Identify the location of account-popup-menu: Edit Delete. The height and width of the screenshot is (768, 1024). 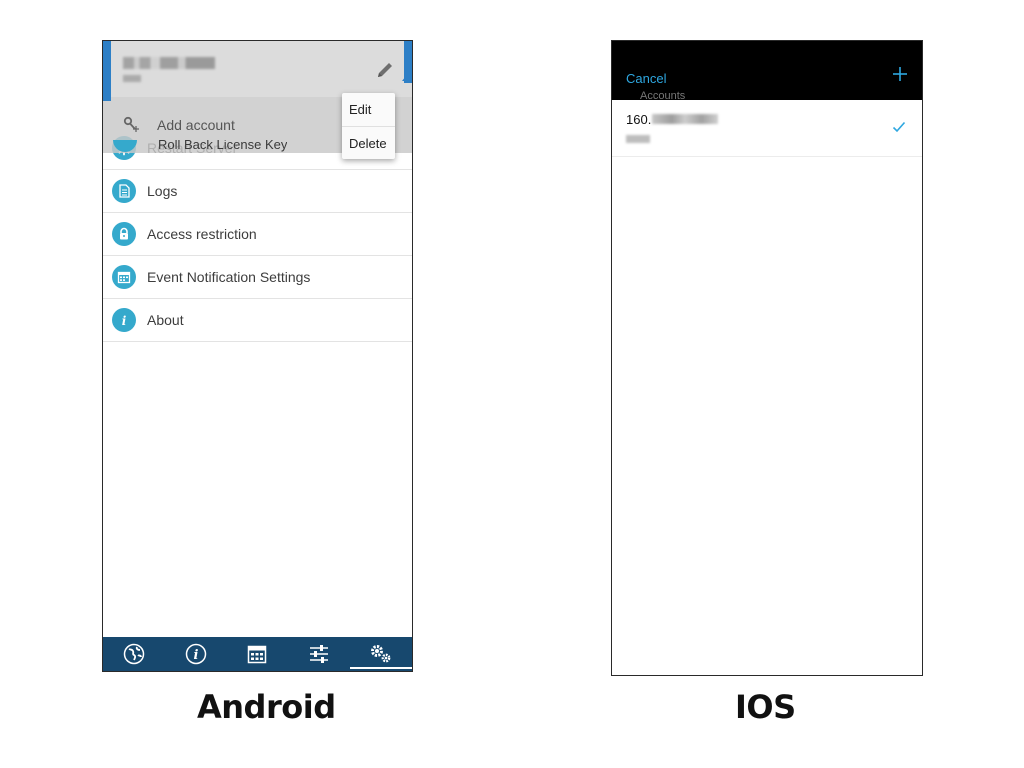
(368, 126).